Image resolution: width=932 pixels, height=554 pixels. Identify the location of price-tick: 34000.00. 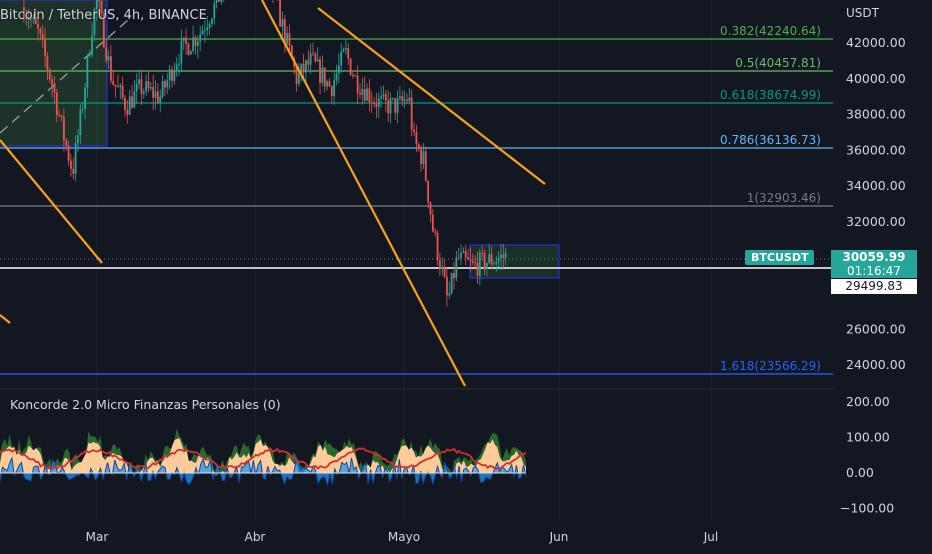
(876, 185).